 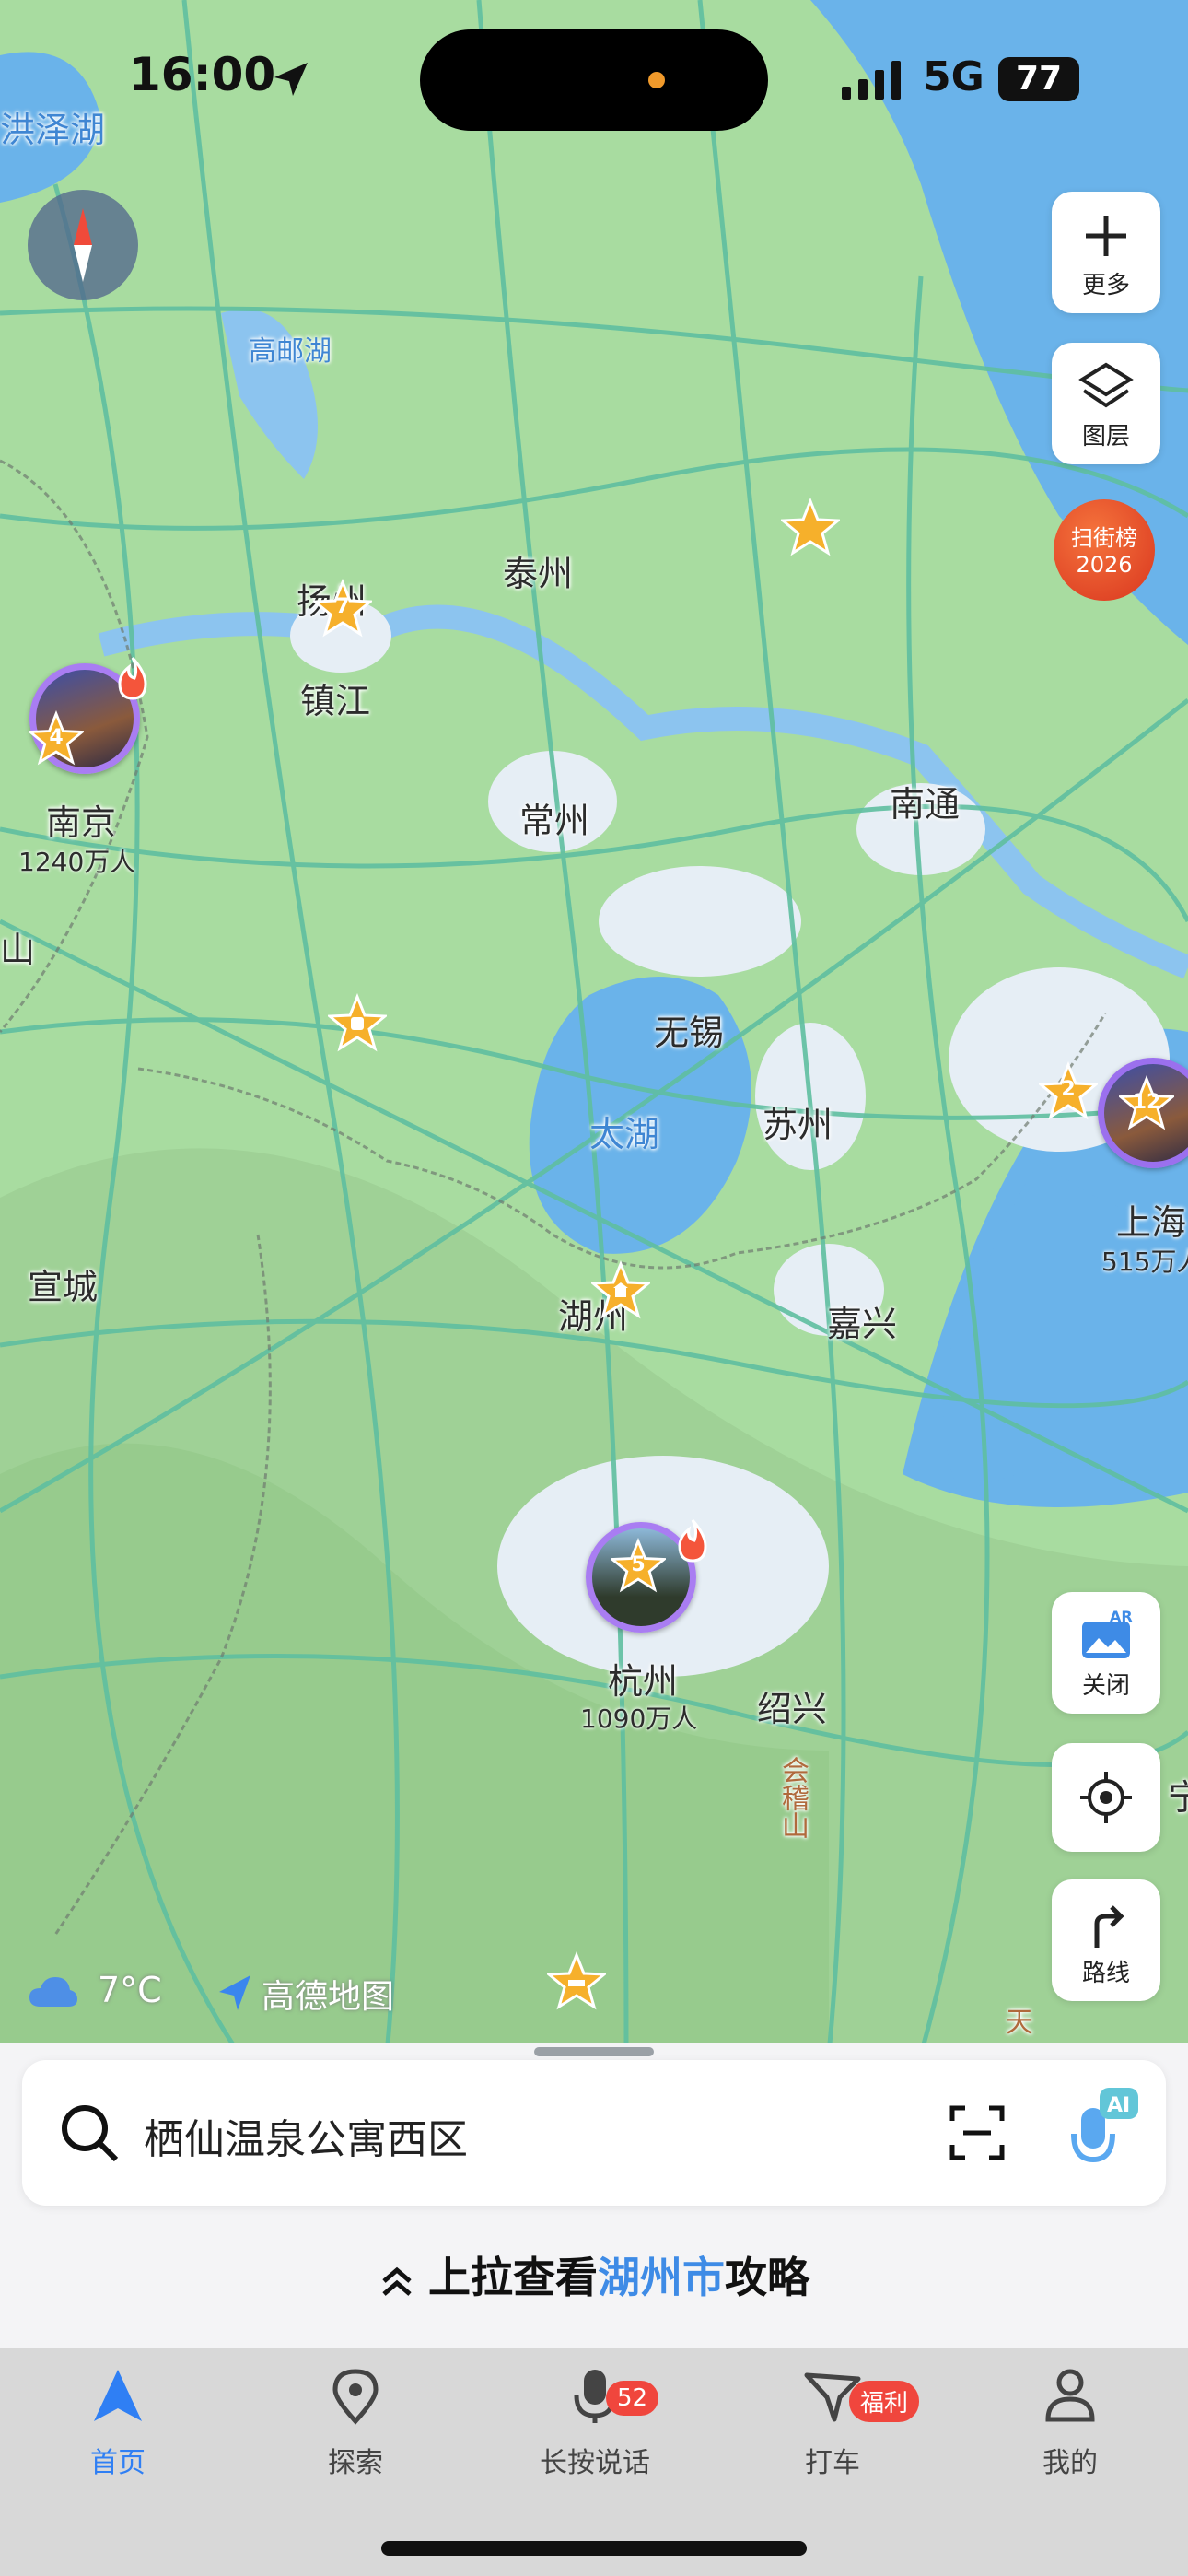 I want to click on hangzhou-label: 杭州, so click(x=643, y=1678).